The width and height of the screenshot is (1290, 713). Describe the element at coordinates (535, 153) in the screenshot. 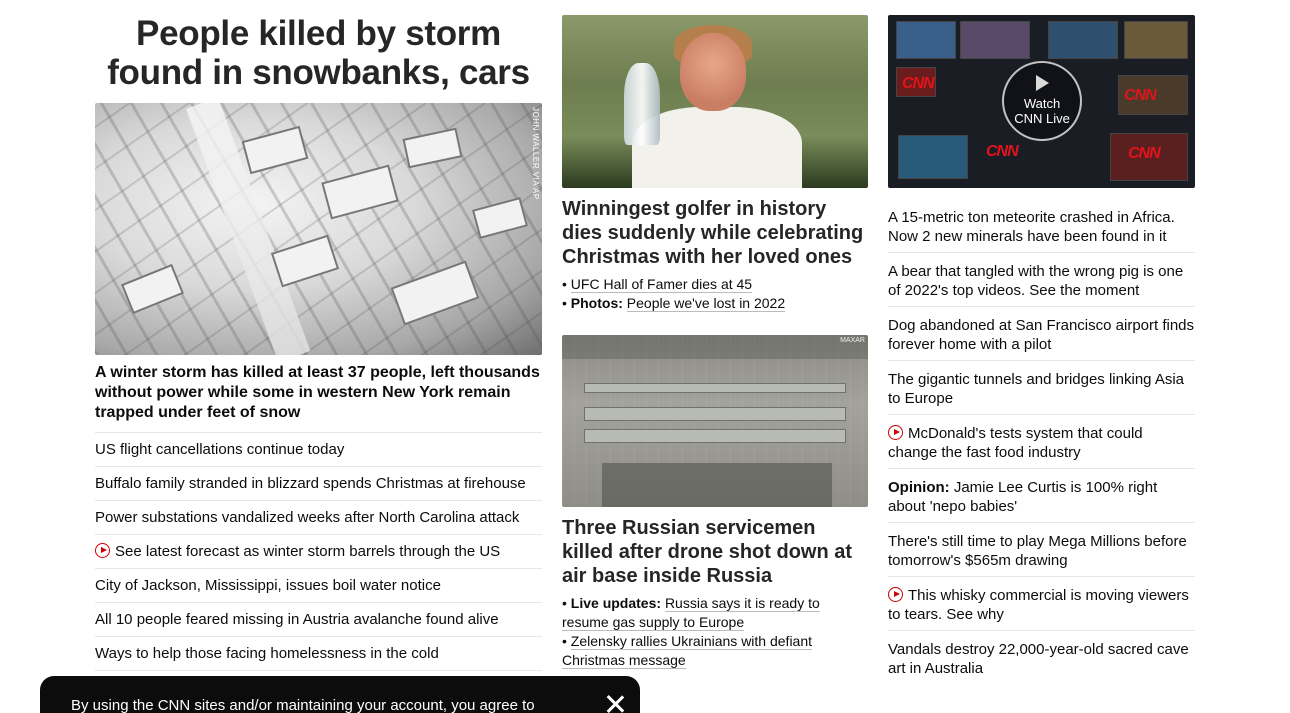

I see `image-credit: JOHN WALLER VIA AP` at that location.